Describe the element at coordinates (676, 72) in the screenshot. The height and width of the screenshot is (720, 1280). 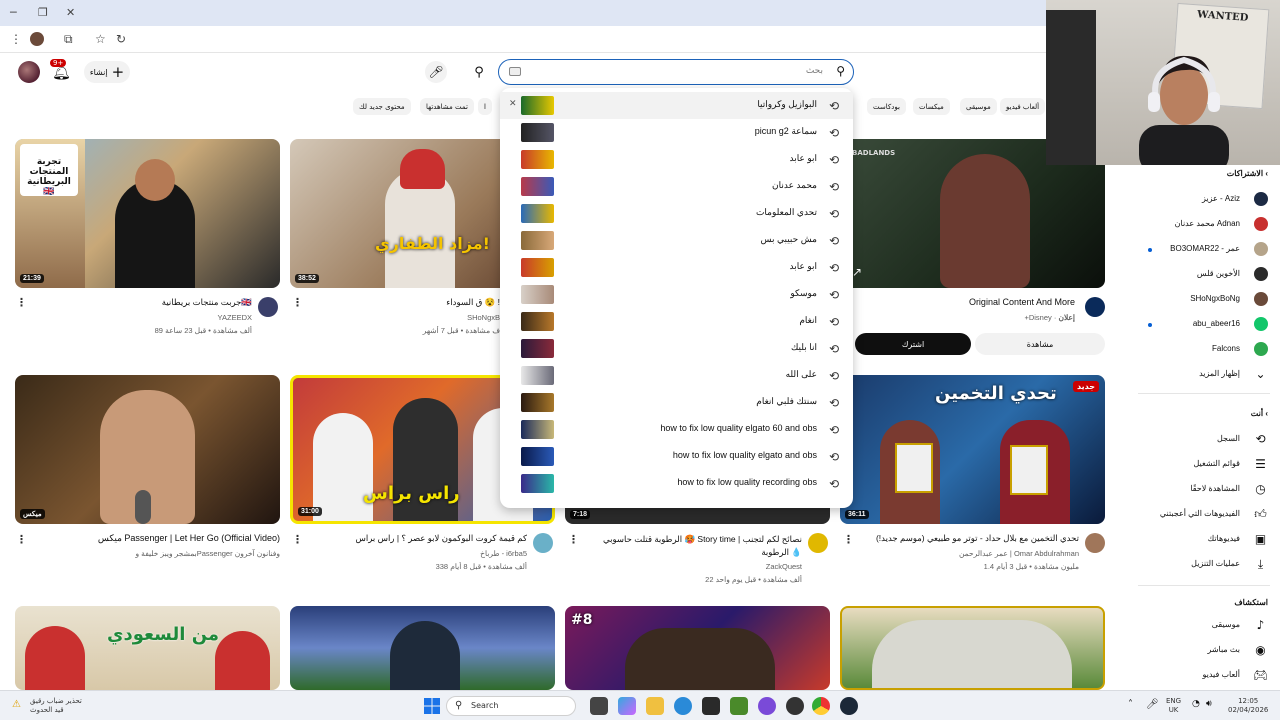
I see `search-input: بحث ⚲` at that location.